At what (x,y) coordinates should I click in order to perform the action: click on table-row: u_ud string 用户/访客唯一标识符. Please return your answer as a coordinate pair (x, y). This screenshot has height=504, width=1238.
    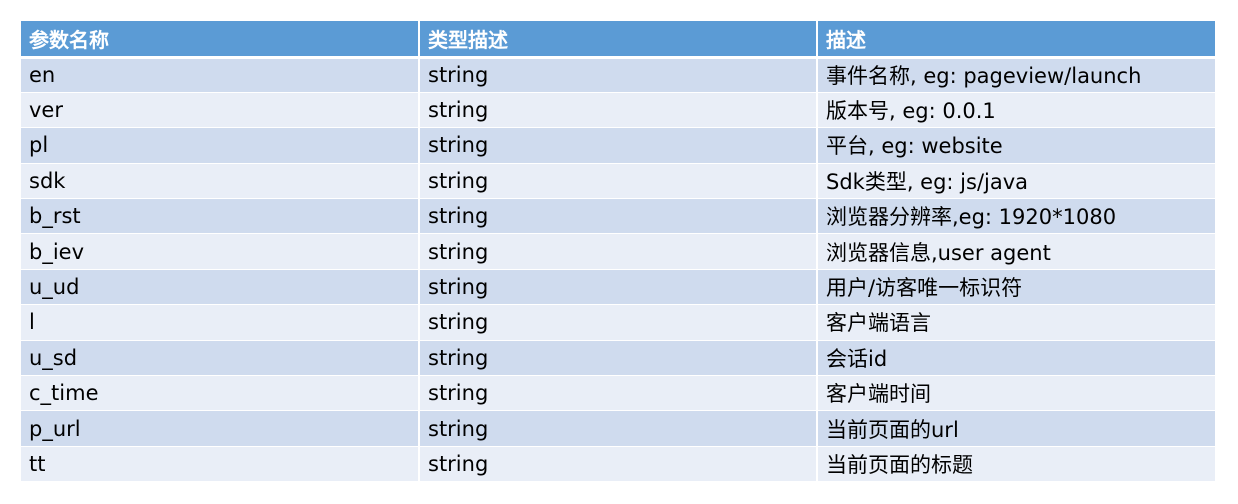
    Looking at the image, I should click on (618, 287).